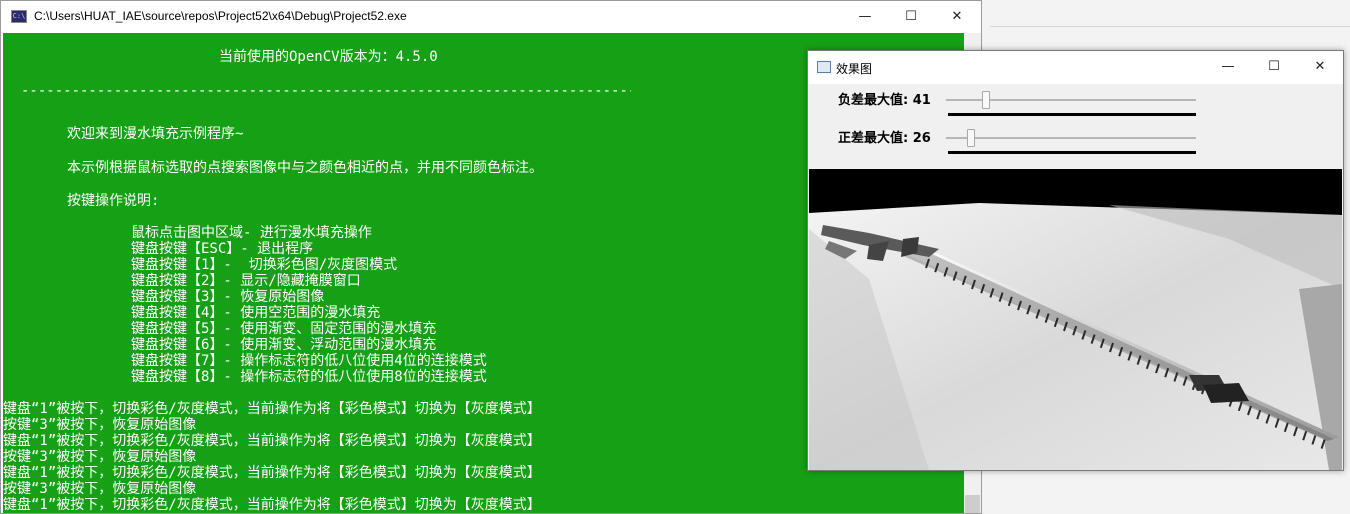  Describe the element at coordinates (884, 100) in the screenshot. I see `trackbar-label: 负差最大值: 41` at that location.